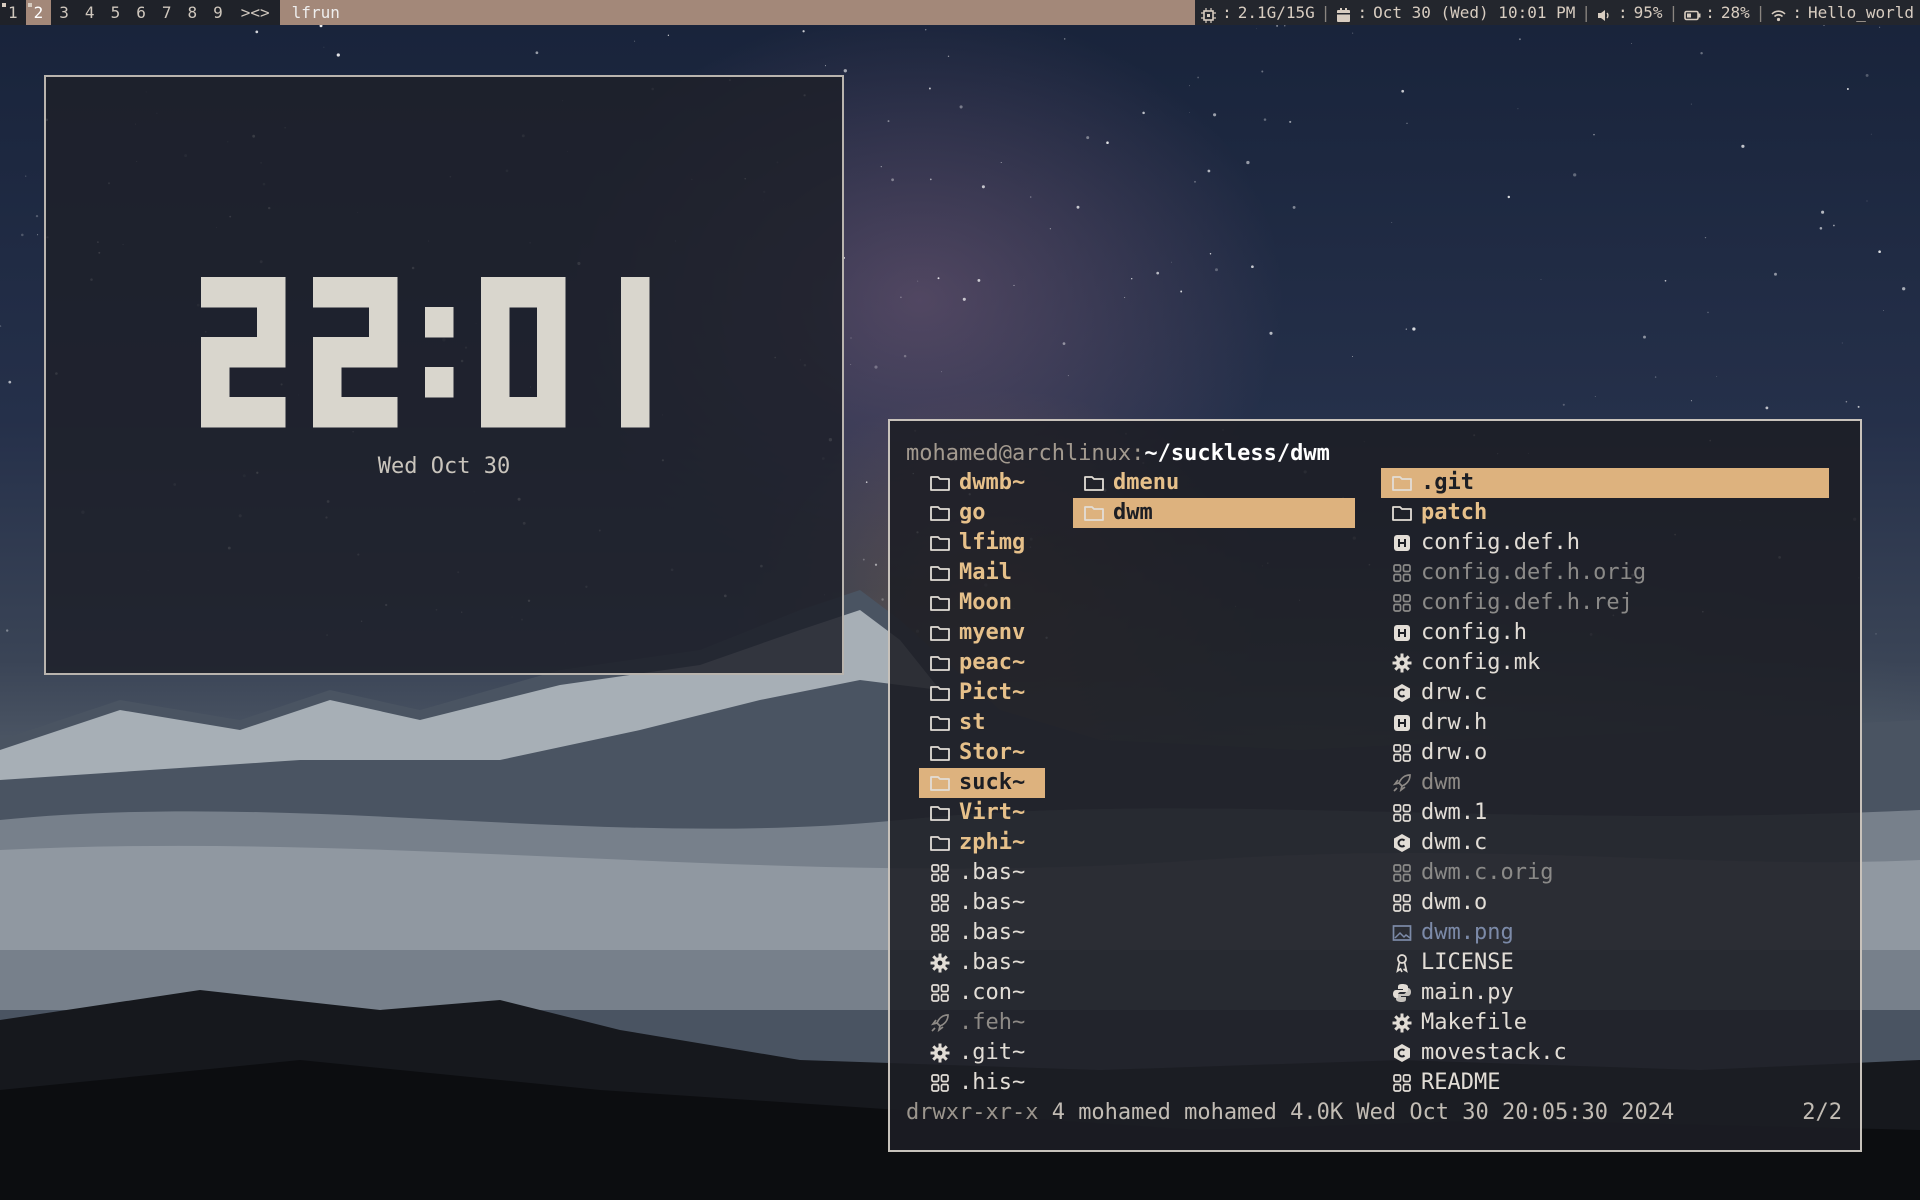 This screenshot has width=1920, height=1200. What do you see at coordinates (1214, 483) in the screenshot?
I see `directory-entry: dmenu` at bounding box center [1214, 483].